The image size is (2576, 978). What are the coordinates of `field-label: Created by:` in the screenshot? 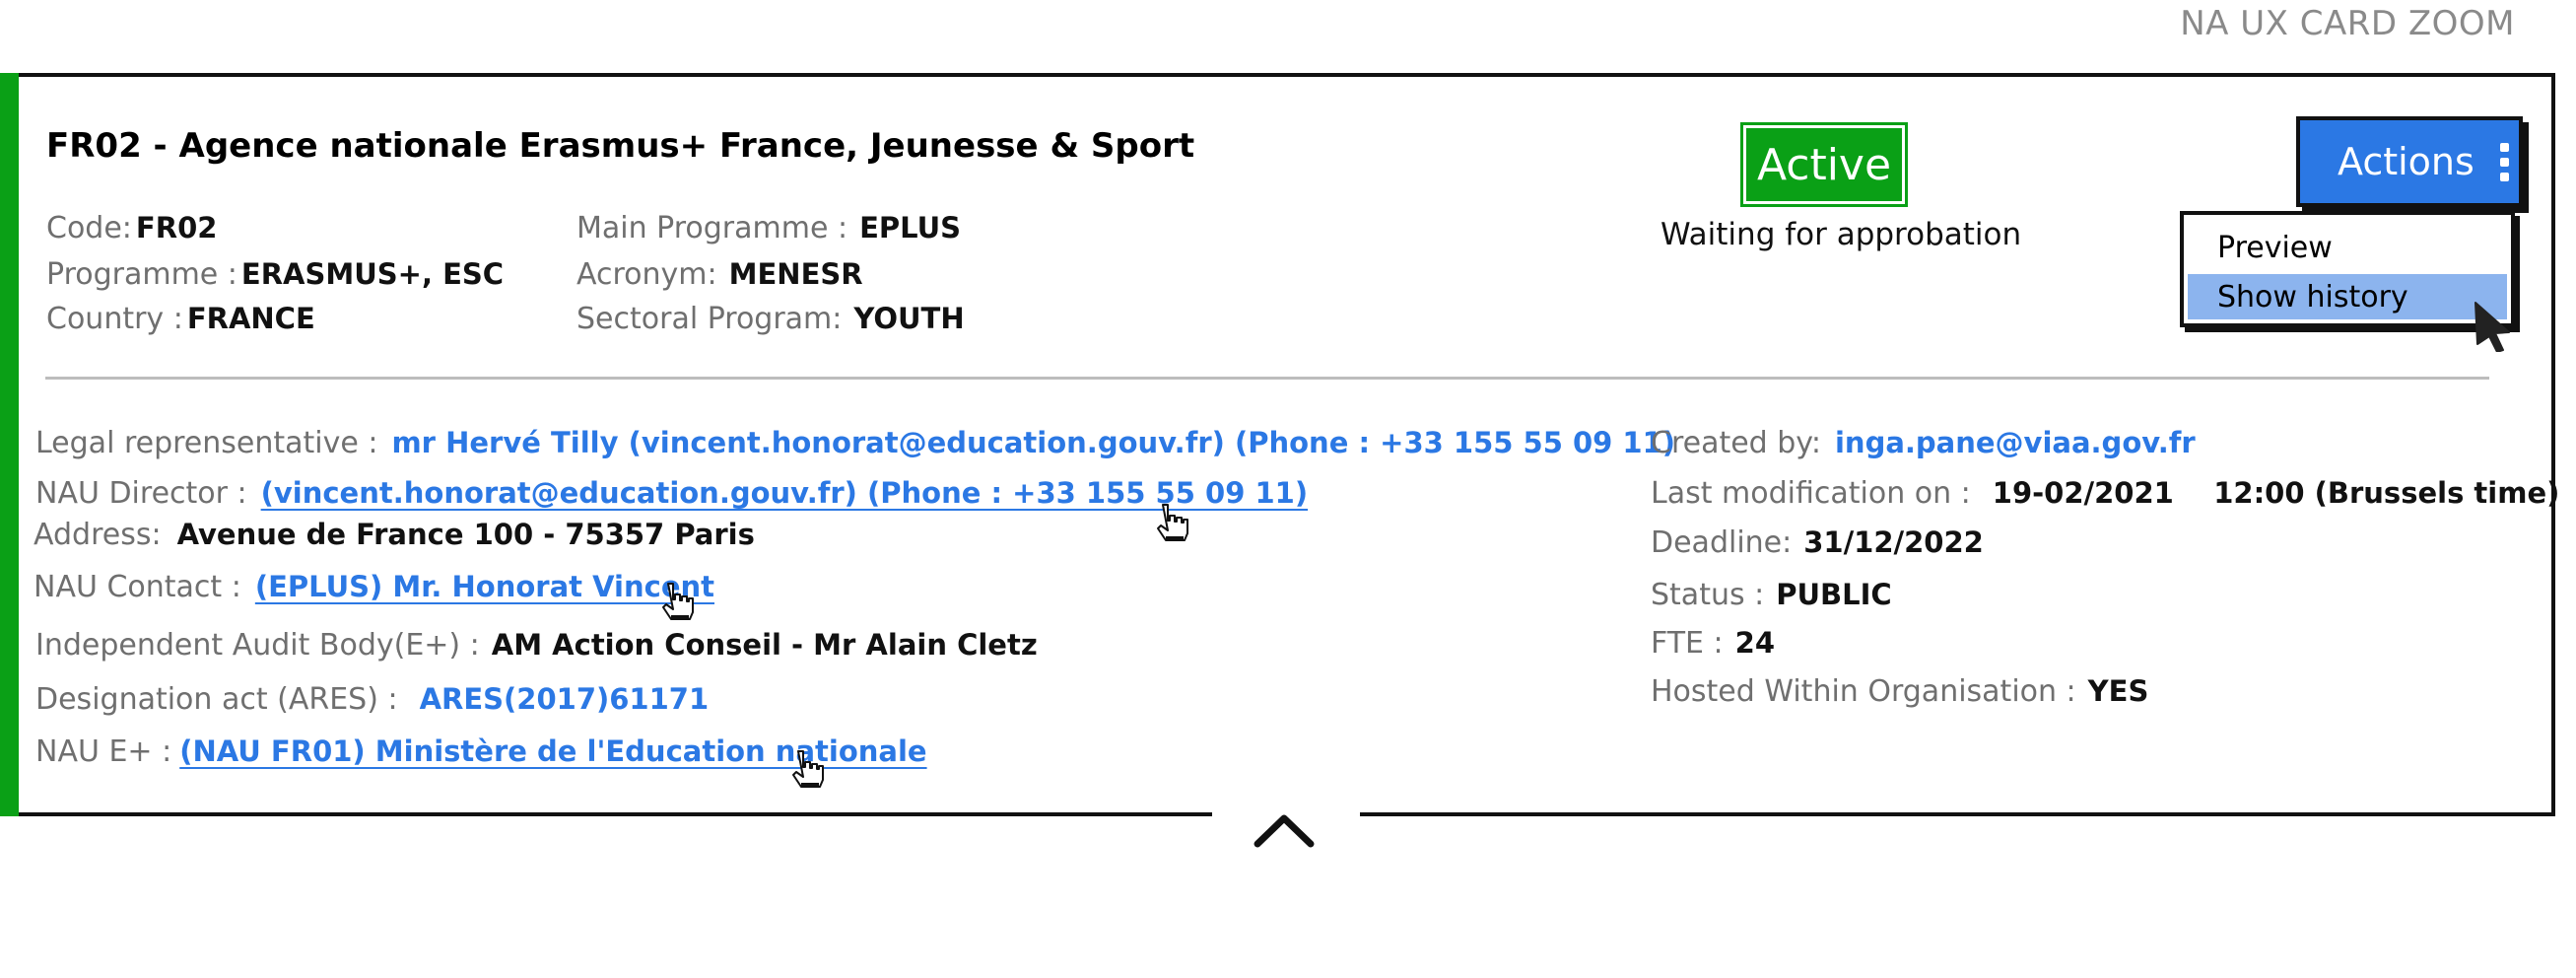 It's located at (1736, 443).